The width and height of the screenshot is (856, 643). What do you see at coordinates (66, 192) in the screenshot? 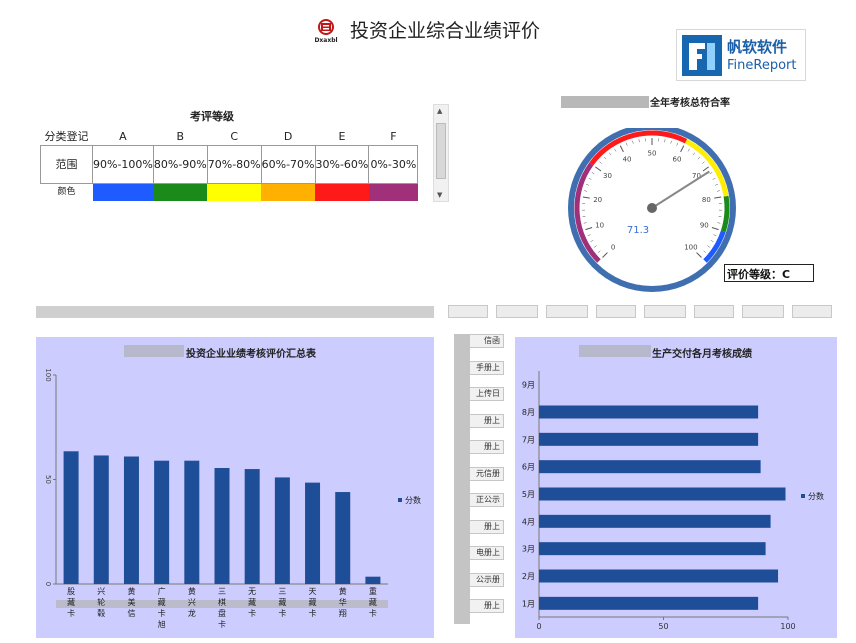
I see `color-label: 颜色` at bounding box center [66, 192].